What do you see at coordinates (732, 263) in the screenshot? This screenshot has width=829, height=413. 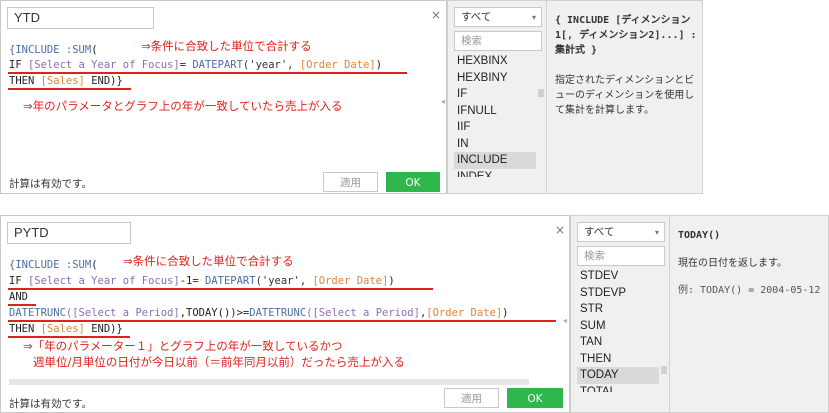 I see `help-description: 現在の日付を返します。` at bounding box center [732, 263].